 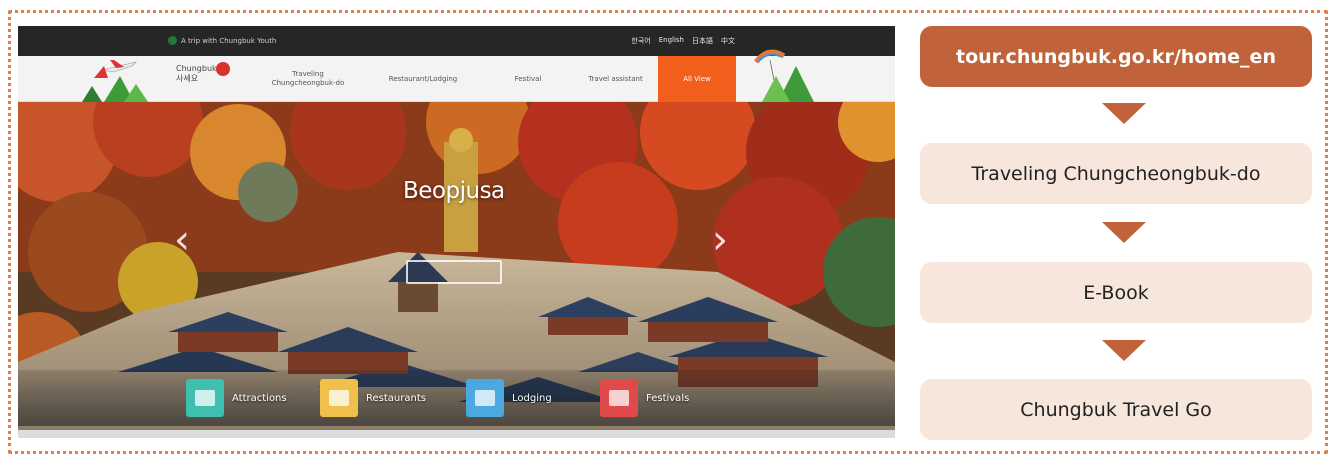 I want to click on carousel-next-icon: ›, so click(x=720, y=240).